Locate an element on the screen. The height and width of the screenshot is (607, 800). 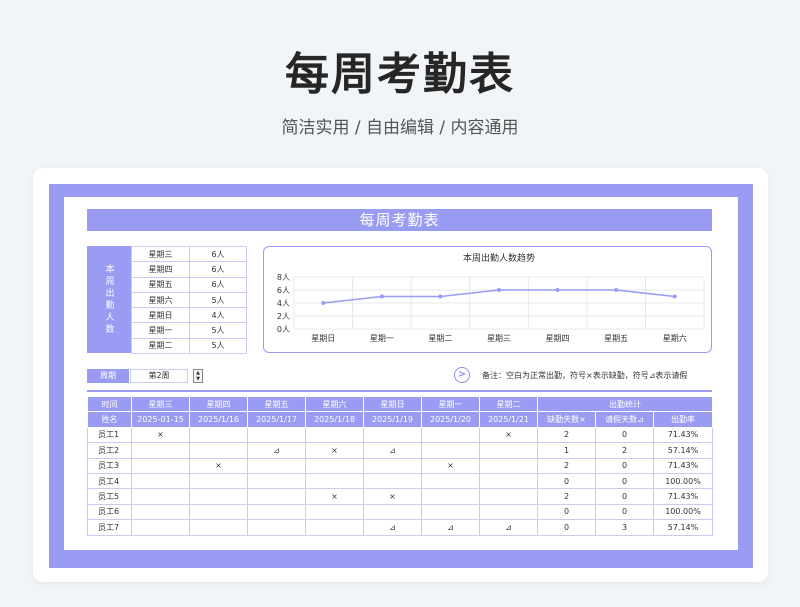
summary-day: 星期五 is located at coordinates (160, 284).